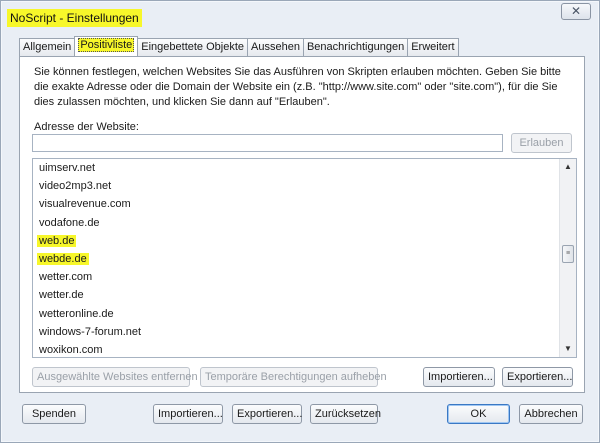 This screenshot has width=600, height=443. Describe the element at coordinates (296, 168) in the screenshot. I see `site-list-item: uimserv.net` at that location.